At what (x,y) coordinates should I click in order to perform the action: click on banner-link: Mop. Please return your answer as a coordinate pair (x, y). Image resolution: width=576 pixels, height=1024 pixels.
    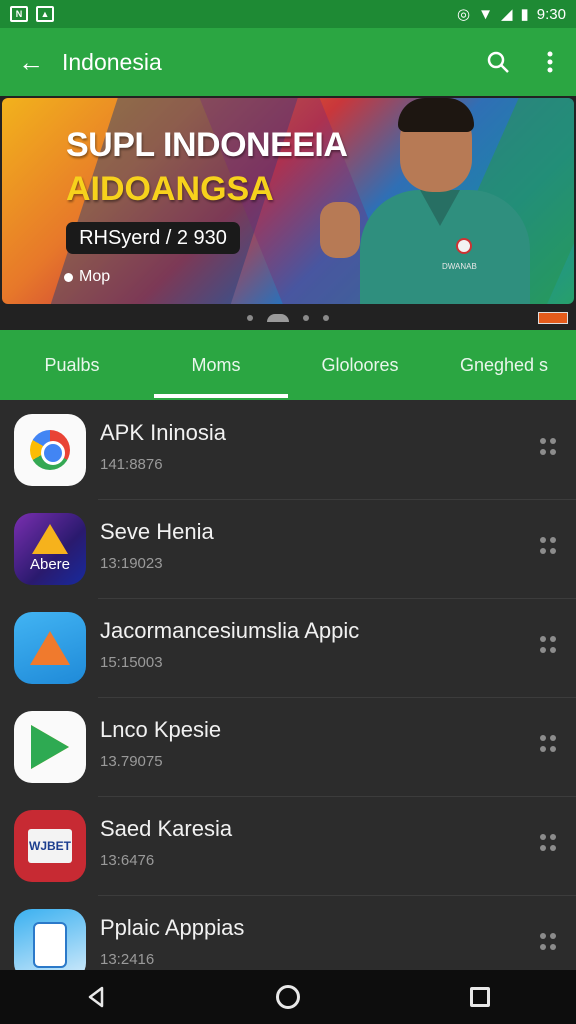
    Looking at the image, I should click on (87, 277).